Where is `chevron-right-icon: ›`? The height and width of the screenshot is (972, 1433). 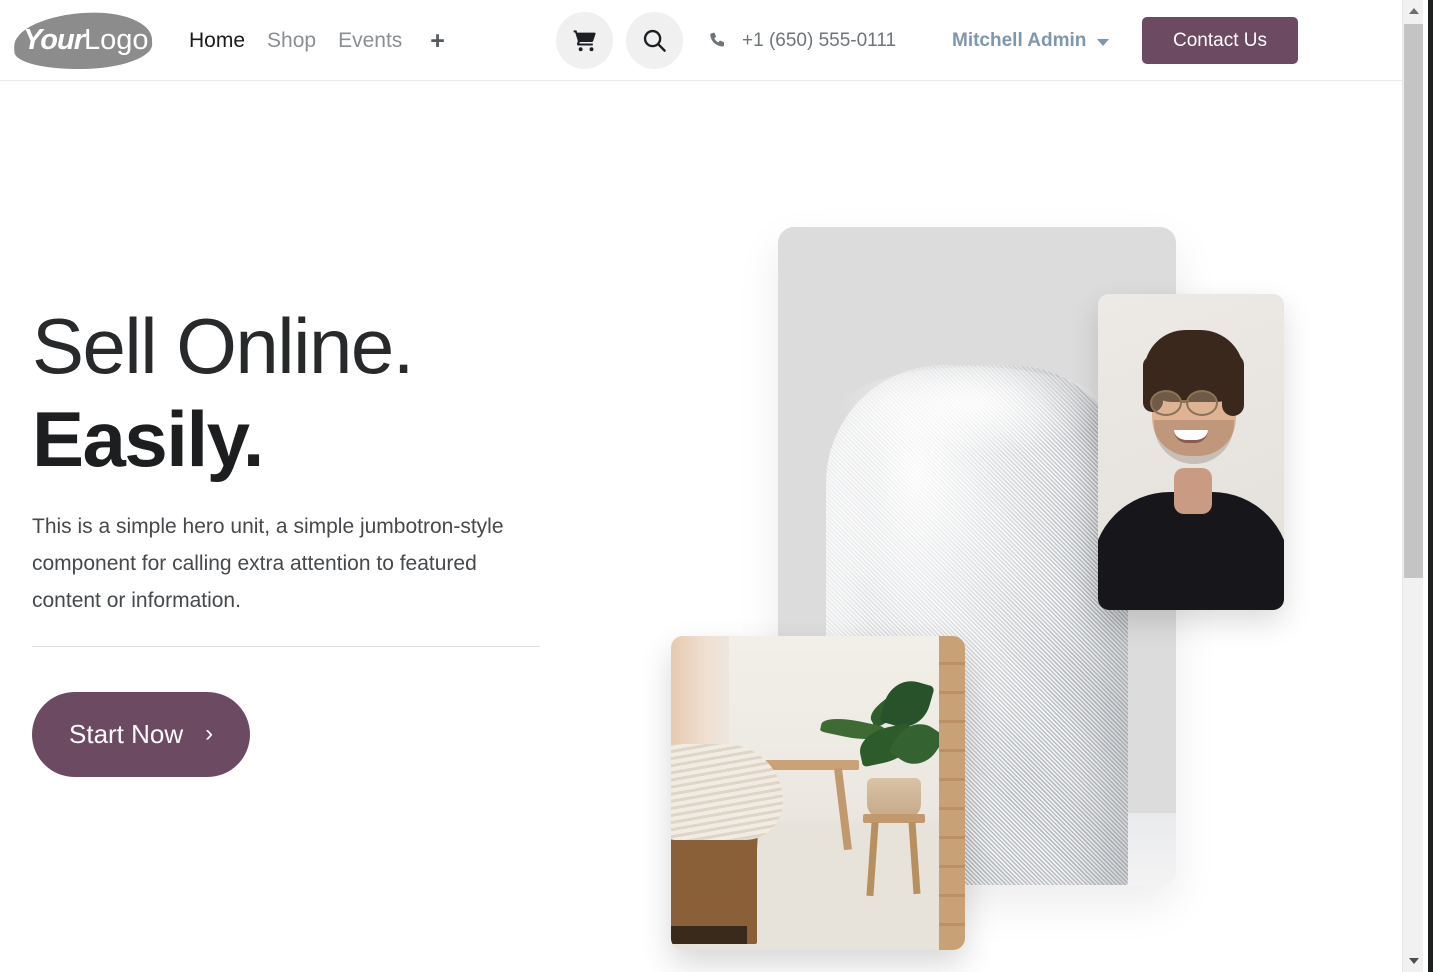 chevron-right-icon: › is located at coordinates (209, 733).